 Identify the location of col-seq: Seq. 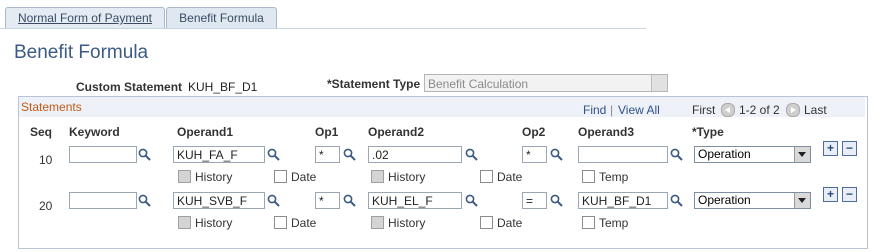
(41, 132).